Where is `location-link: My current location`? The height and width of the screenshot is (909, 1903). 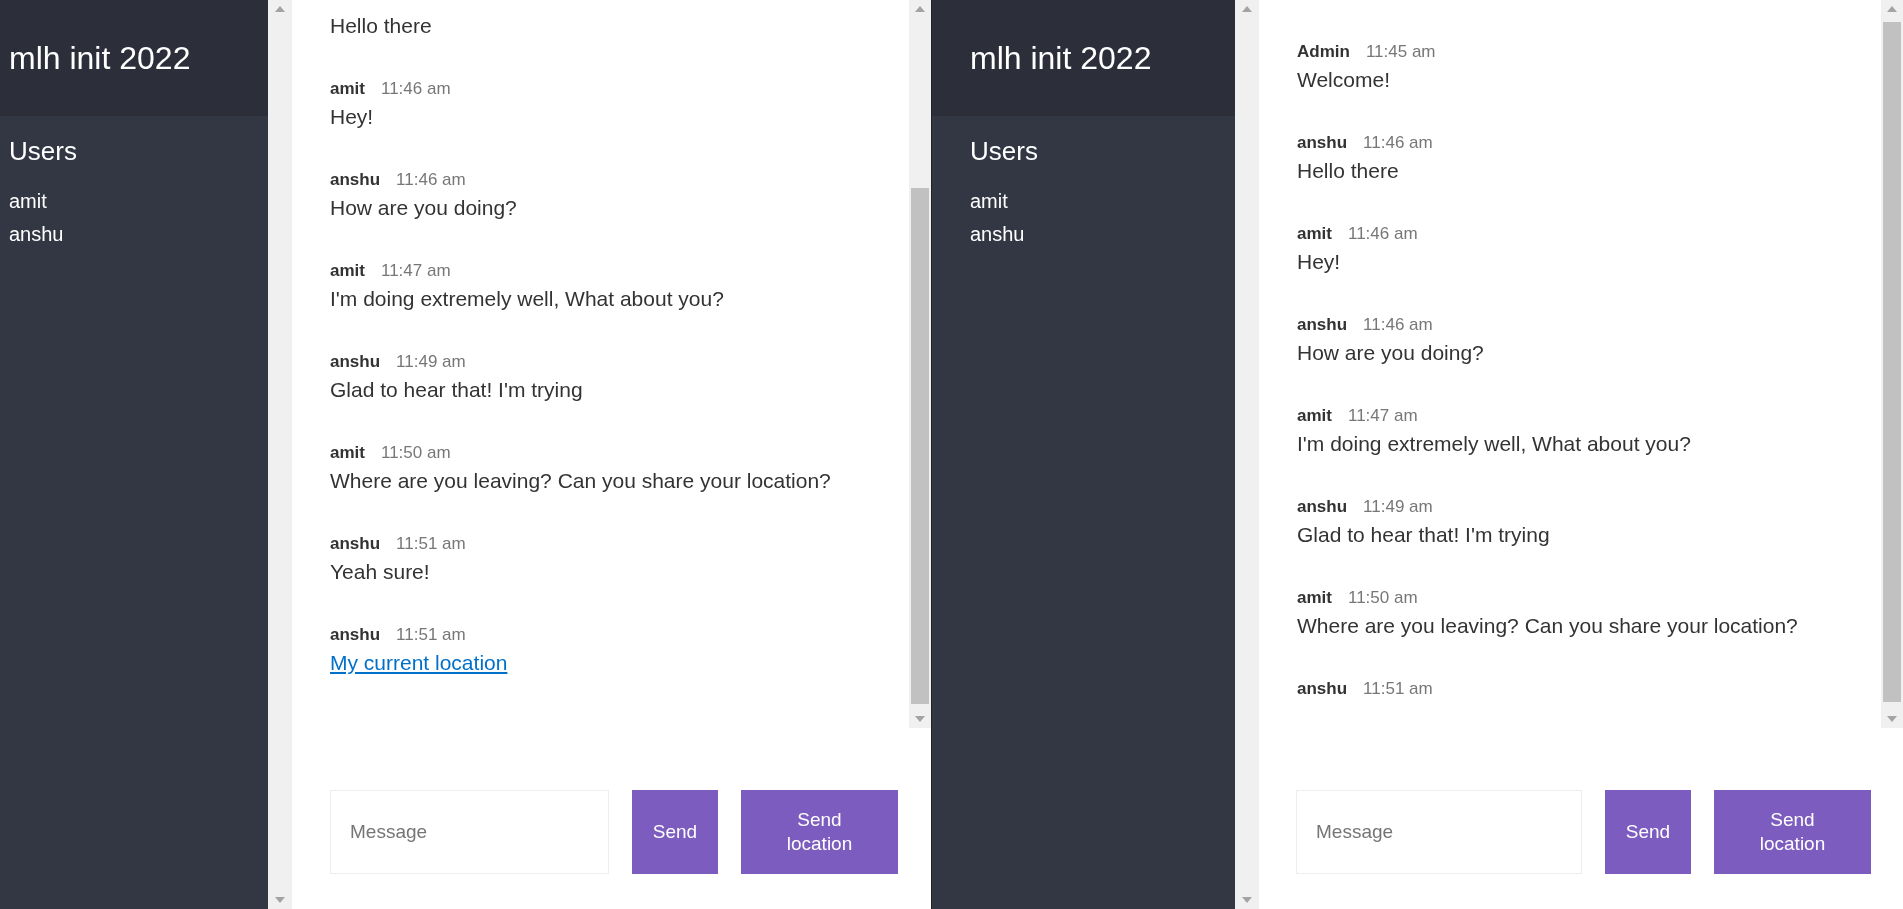 location-link: My current location is located at coordinates (419, 662).